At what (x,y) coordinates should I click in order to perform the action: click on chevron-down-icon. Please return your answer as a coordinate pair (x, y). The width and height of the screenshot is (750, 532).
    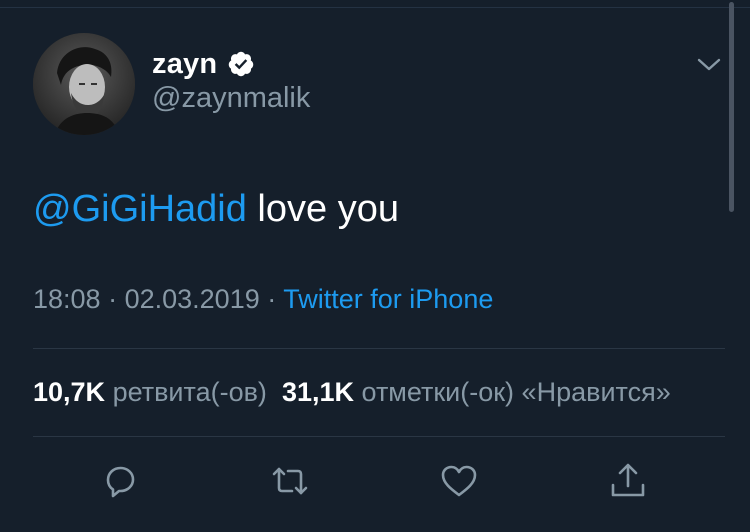
    Looking at the image, I should click on (709, 65).